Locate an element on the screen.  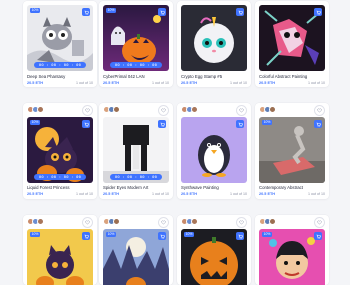
nft-card: Crypto Egg Stamp #5 20.5 ETH 1 out of 10 is located at coordinates (214, 44).